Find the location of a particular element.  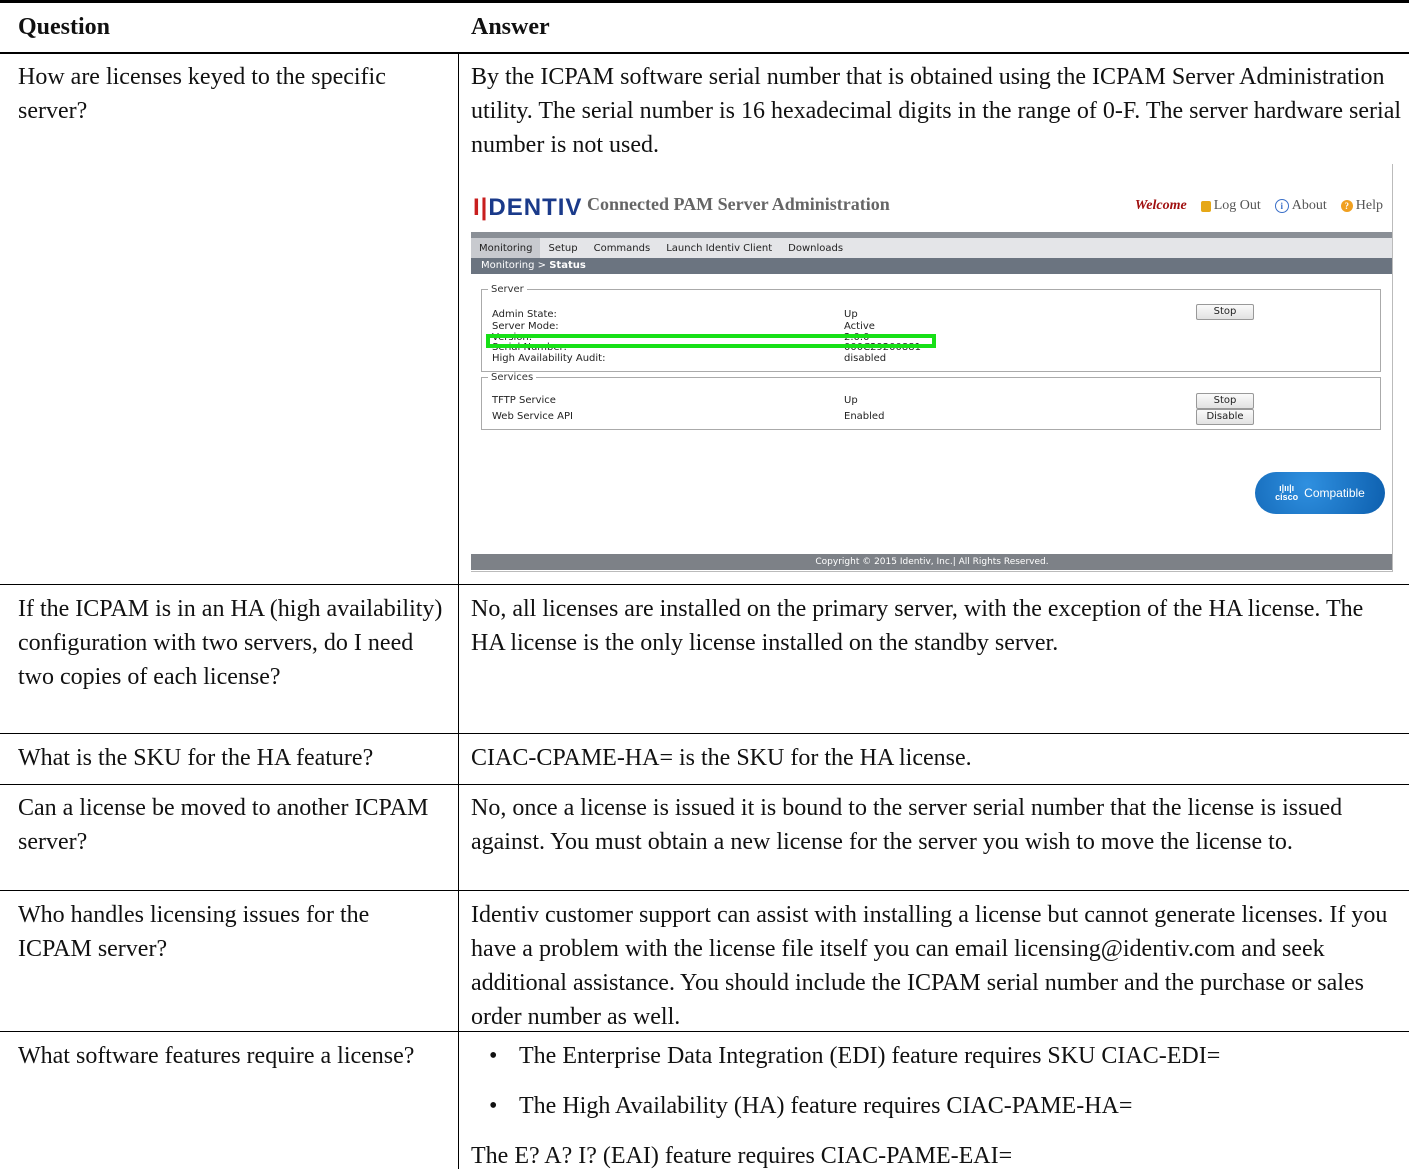

help-label: Help is located at coordinates (1369, 205).